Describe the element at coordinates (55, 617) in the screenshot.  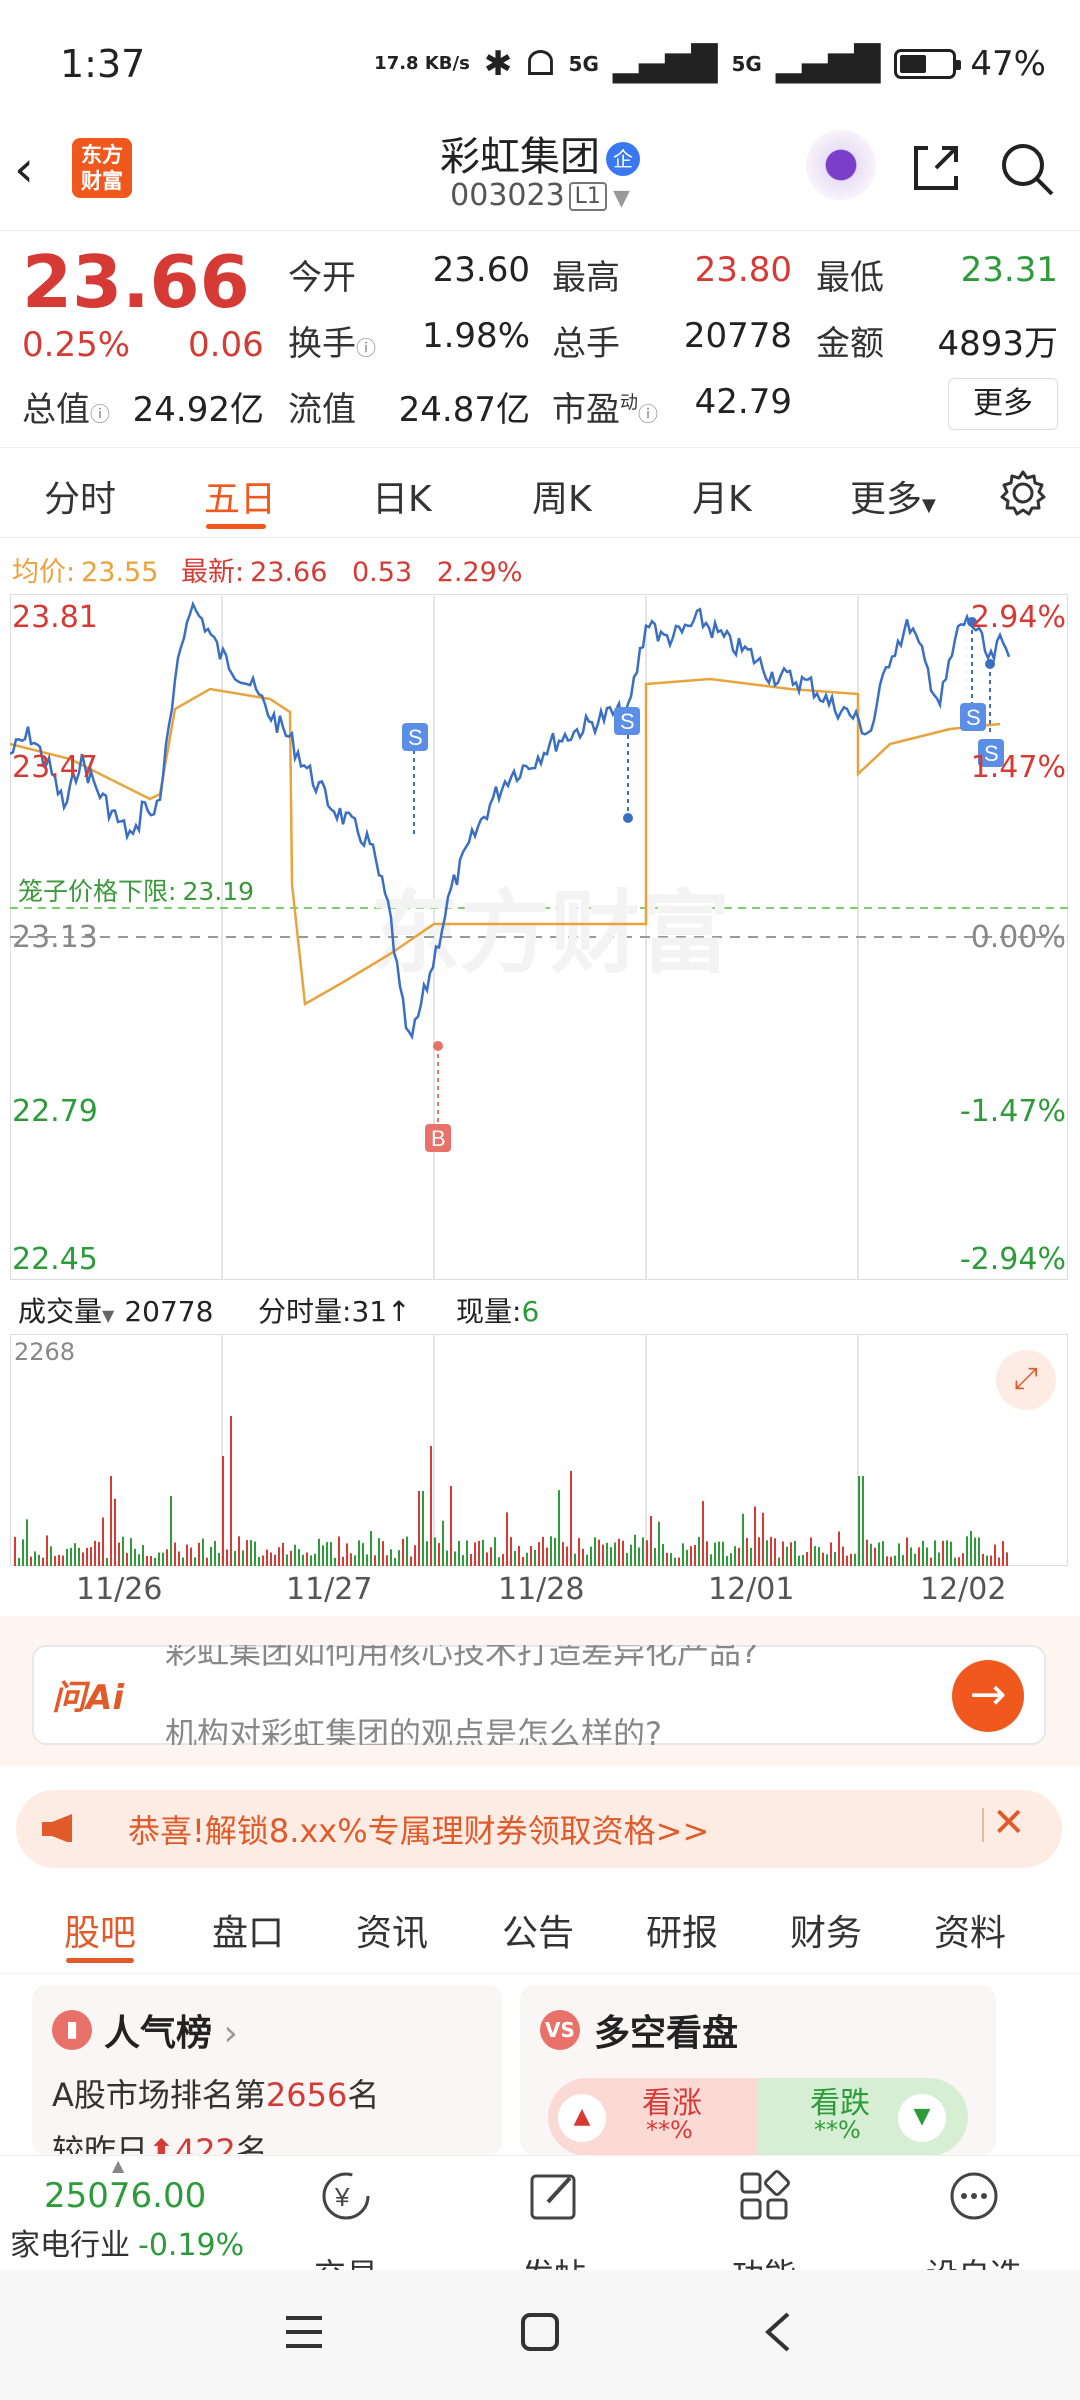
I see `axis-left-top: 23.81` at that location.